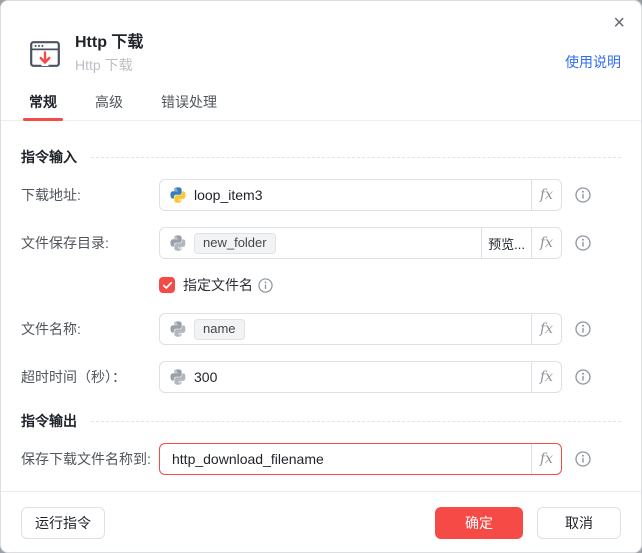  What do you see at coordinates (360, 459) in the screenshot?
I see `output-var-input: http_download_filename fx` at bounding box center [360, 459].